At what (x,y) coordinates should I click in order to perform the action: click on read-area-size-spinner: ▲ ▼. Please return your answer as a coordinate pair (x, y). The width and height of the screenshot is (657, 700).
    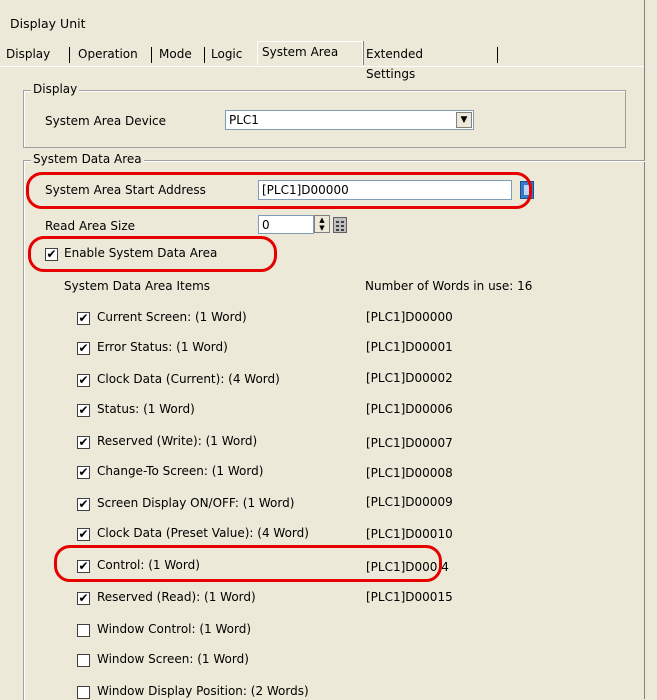
    Looking at the image, I should click on (322, 224).